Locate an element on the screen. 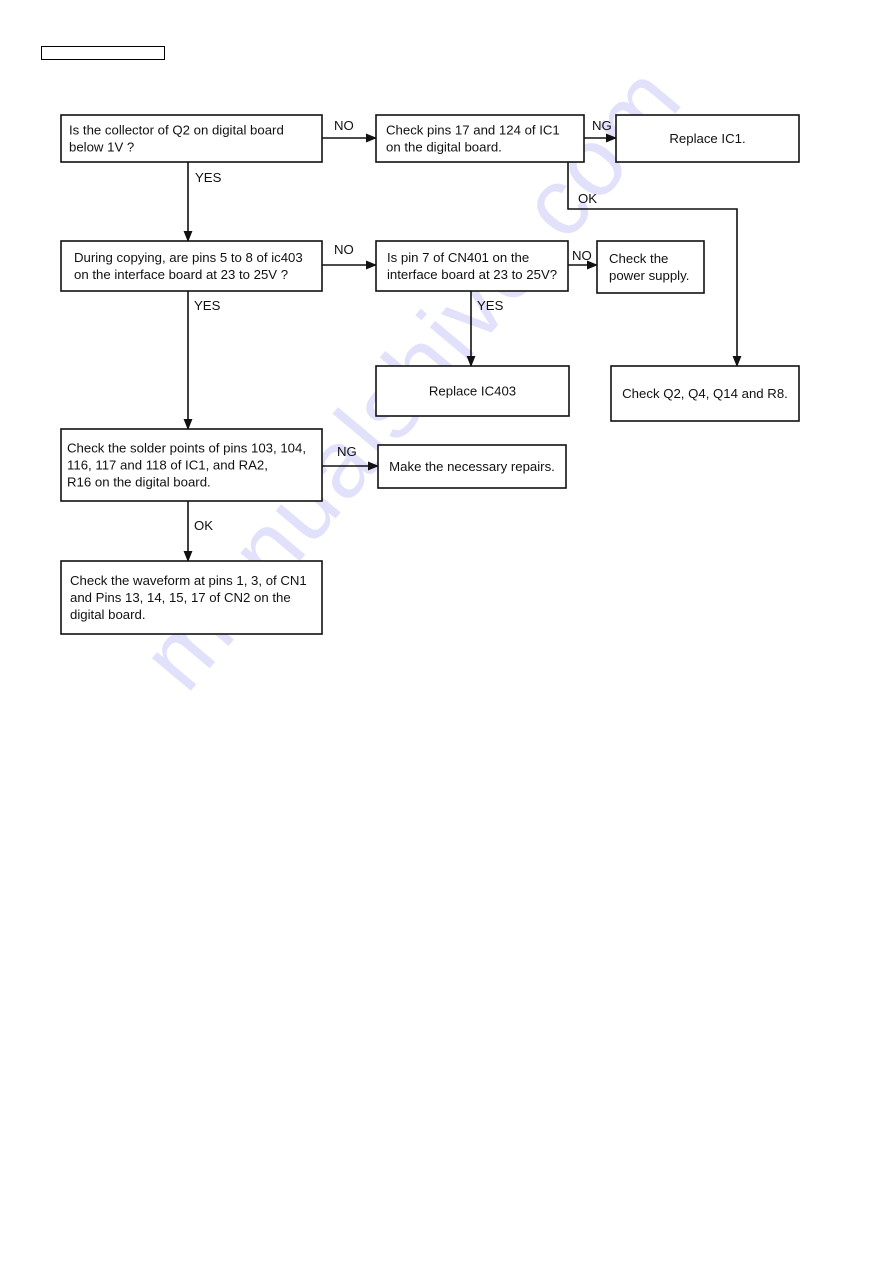 Image resolution: width=893 pixels, height=1263 pixels. edge-ic403-pins-to-cn401-pin7: NO is located at coordinates (350, 256).